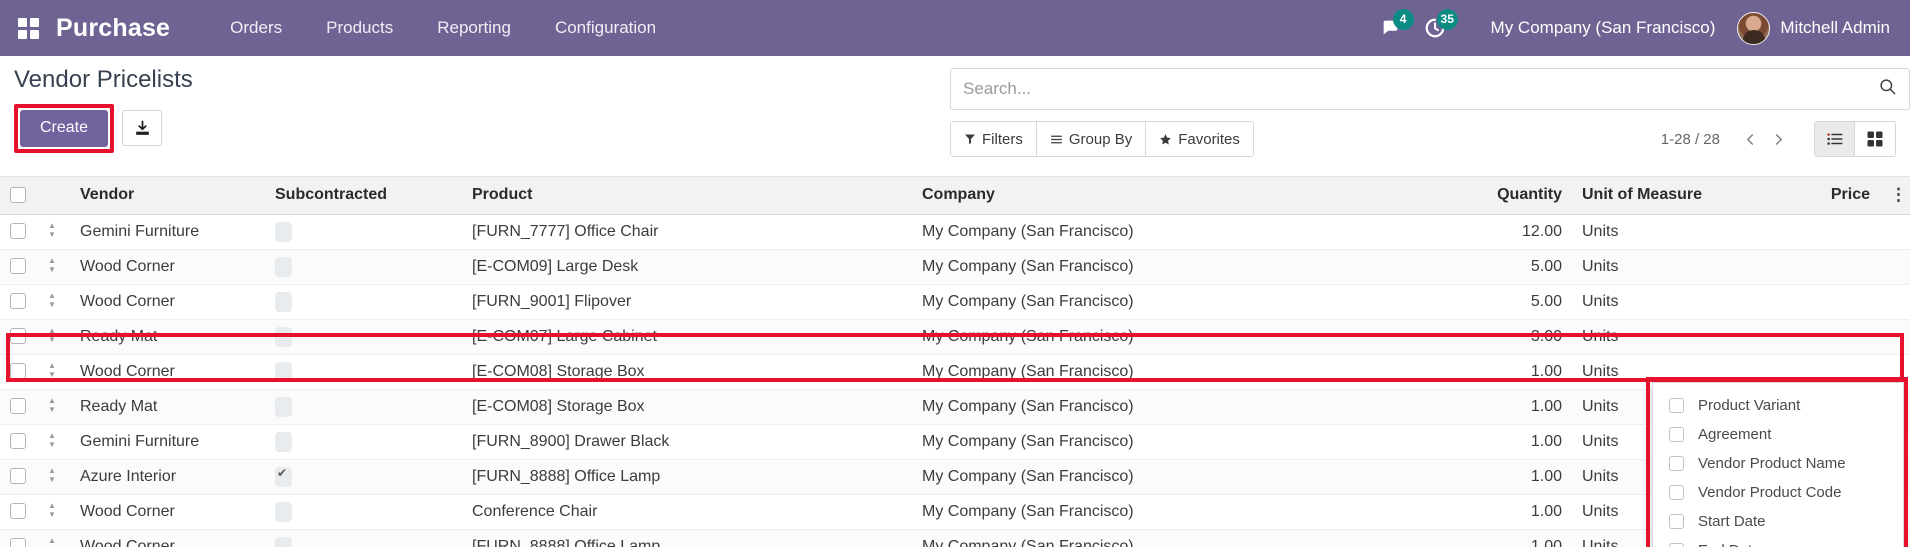 This screenshot has width=1910, height=547. What do you see at coordinates (1875, 139) in the screenshot?
I see `kanban-view-button` at bounding box center [1875, 139].